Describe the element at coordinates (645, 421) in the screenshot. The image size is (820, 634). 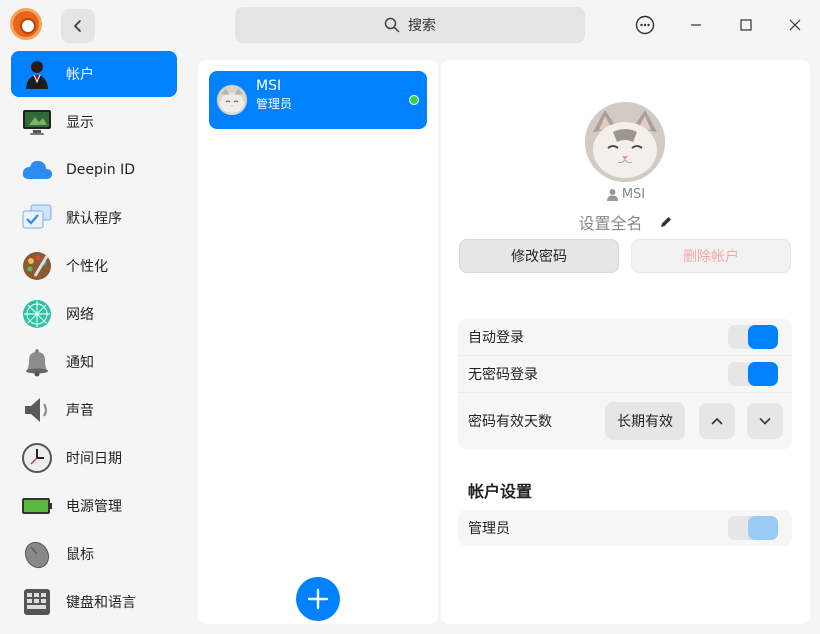
I see `password-validity-value: 长期有效` at that location.